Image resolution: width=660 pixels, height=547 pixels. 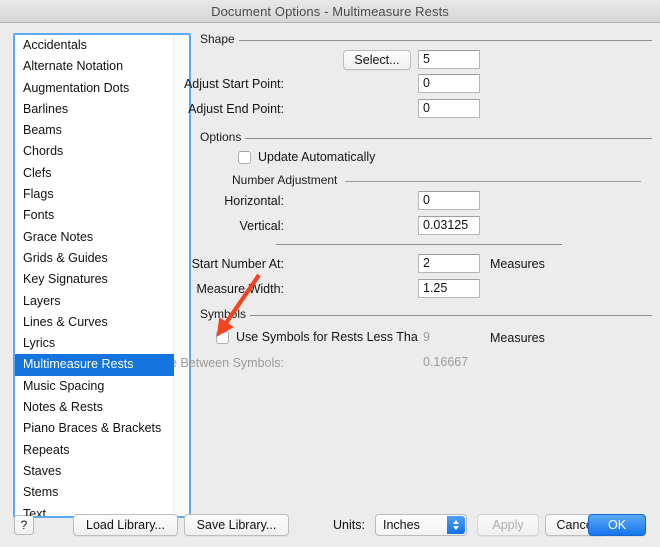 What do you see at coordinates (332, 337) in the screenshot?
I see `use-symbols-label: Use Symbols for Rests Less Than:` at bounding box center [332, 337].